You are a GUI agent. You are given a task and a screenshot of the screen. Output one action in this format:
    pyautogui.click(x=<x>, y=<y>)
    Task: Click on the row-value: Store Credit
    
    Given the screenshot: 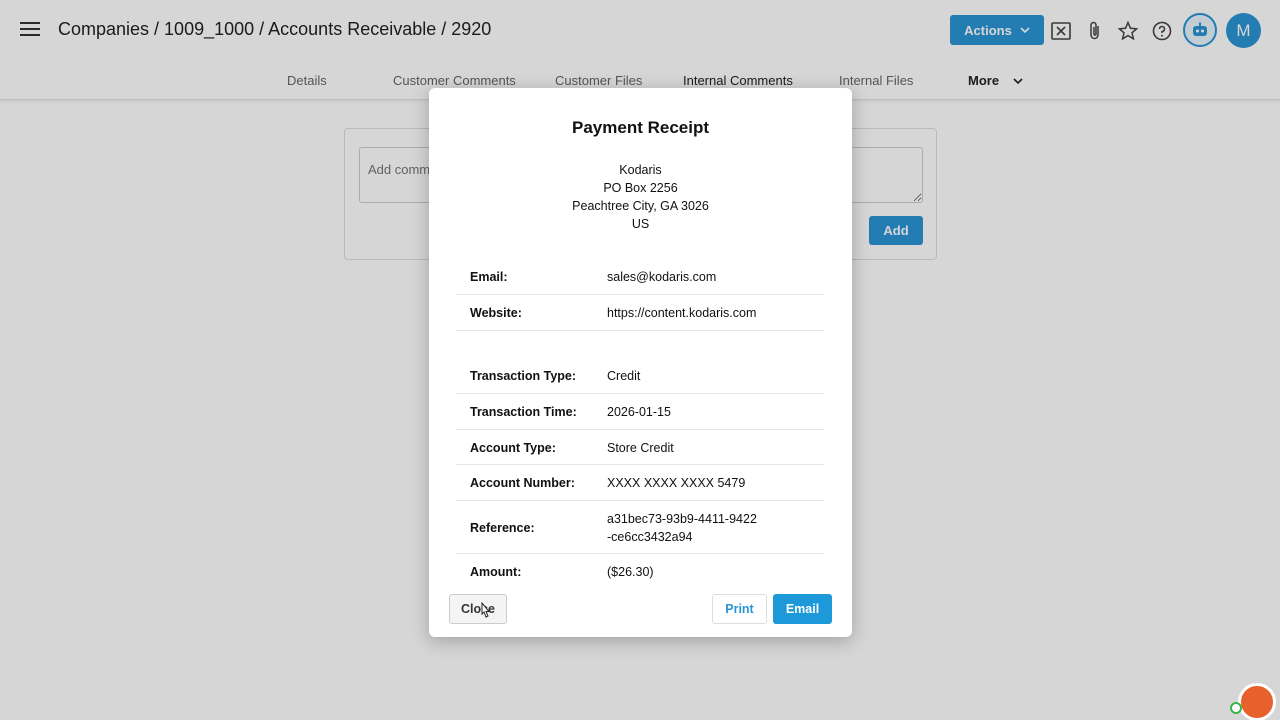 What is the action you would take?
    pyautogui.click(x=640, y=448)
    